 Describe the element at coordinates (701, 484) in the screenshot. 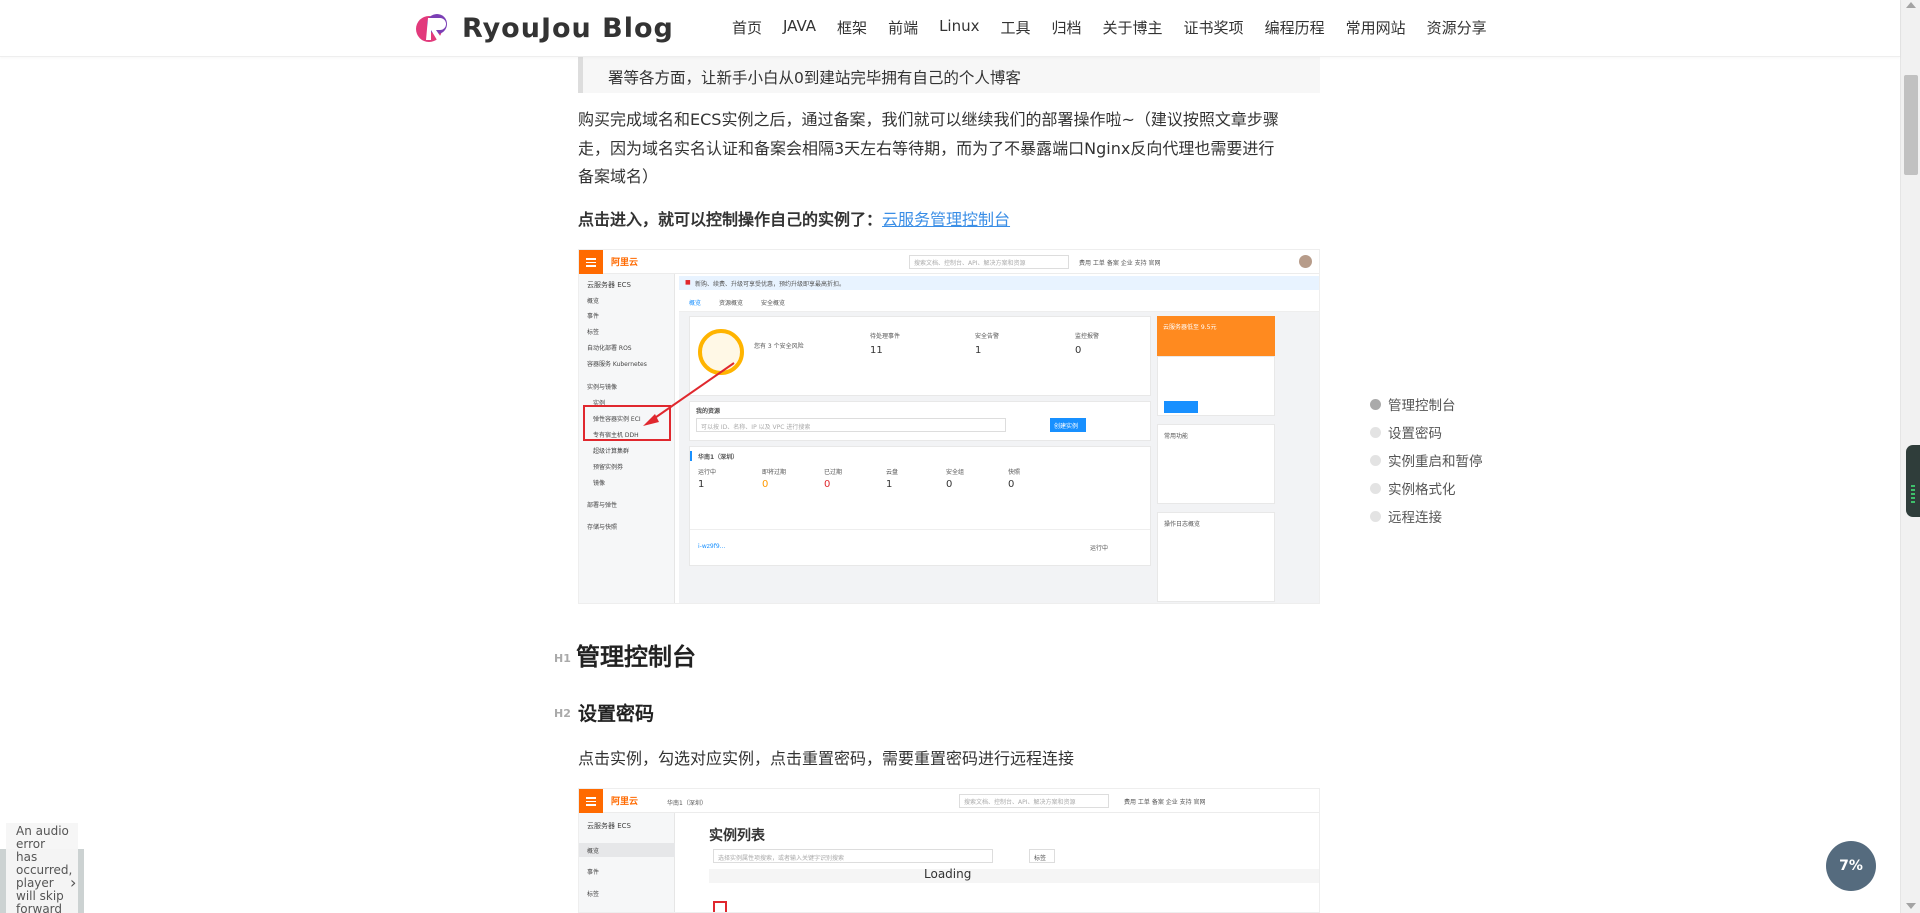

I see `region-stat-value: 1` at that location.